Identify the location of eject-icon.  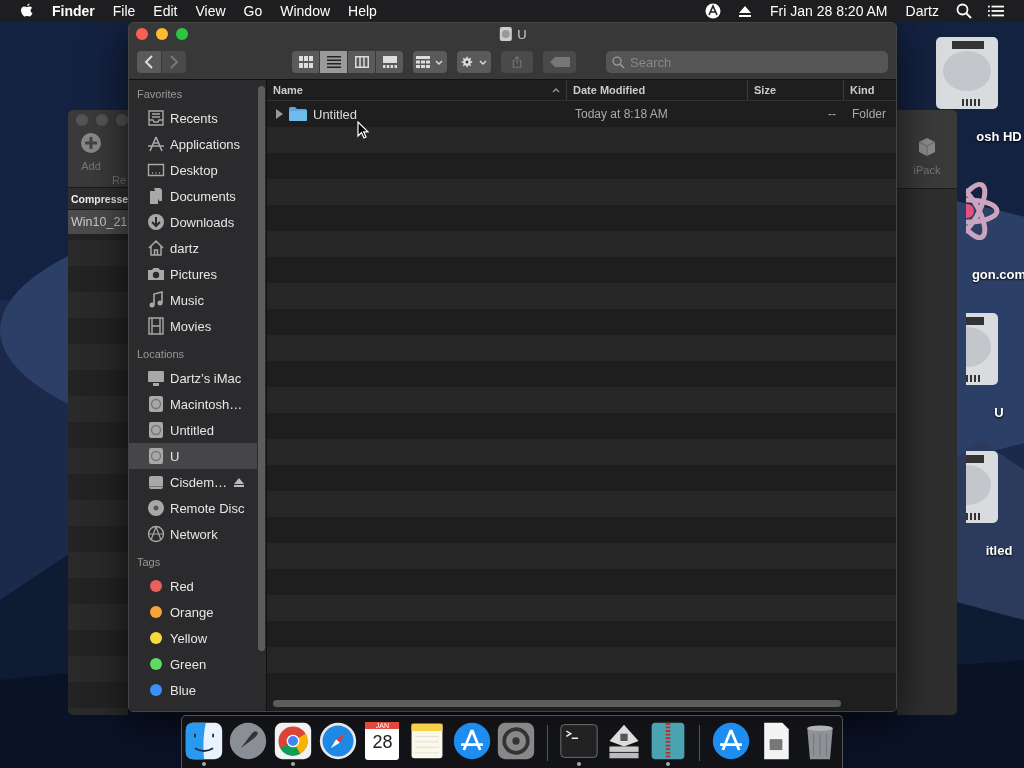
(239, 482).